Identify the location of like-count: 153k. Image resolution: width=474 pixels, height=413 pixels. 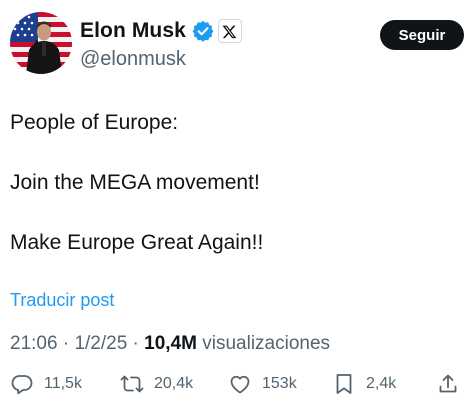
(279, 383).